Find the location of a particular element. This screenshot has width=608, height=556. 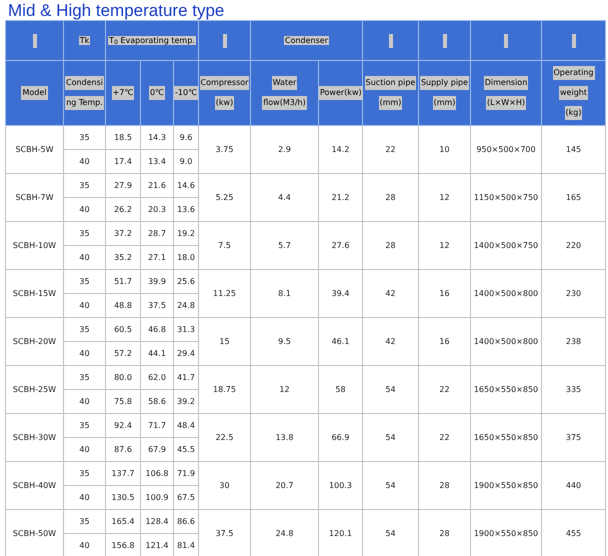

evap-zero-cell: 20.3 is located at coordinates (157, 209).